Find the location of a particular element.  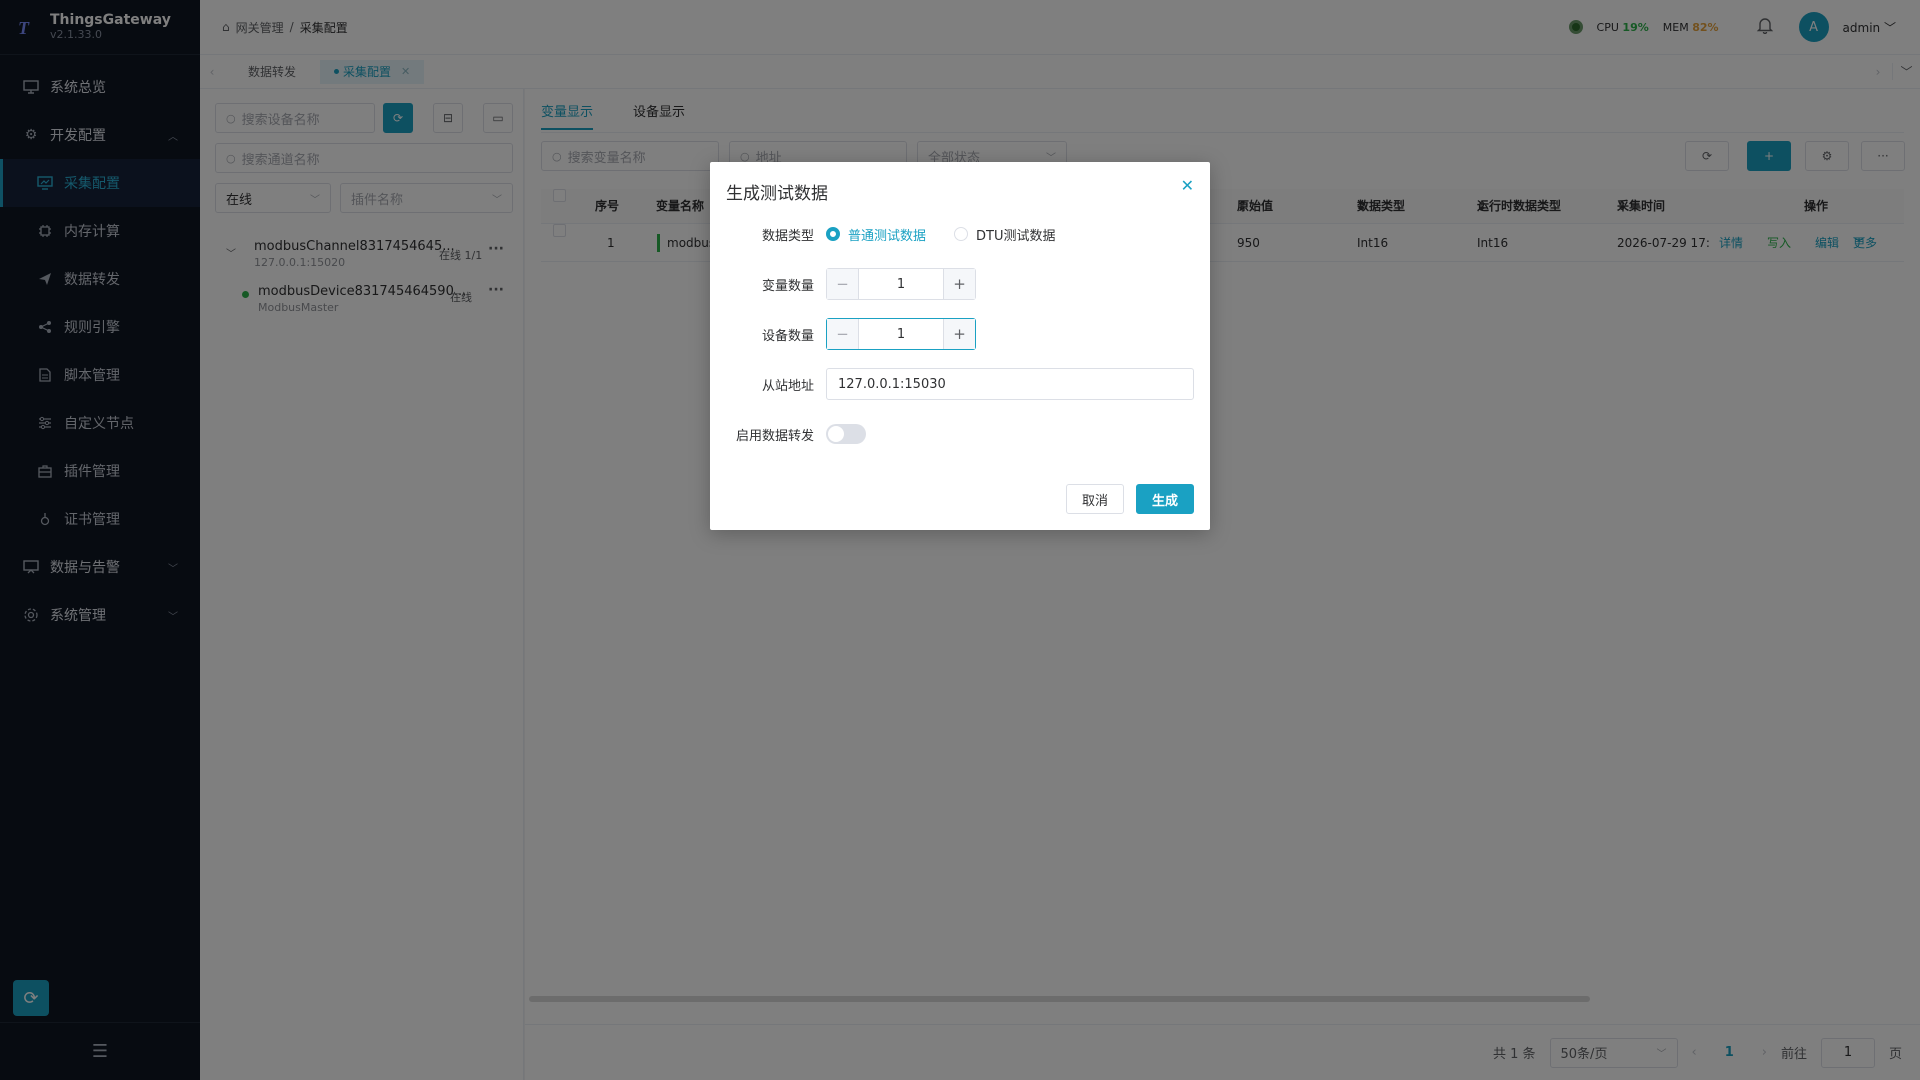

slave-addr-label: 从站地址 is located at coordinates (787, 386).